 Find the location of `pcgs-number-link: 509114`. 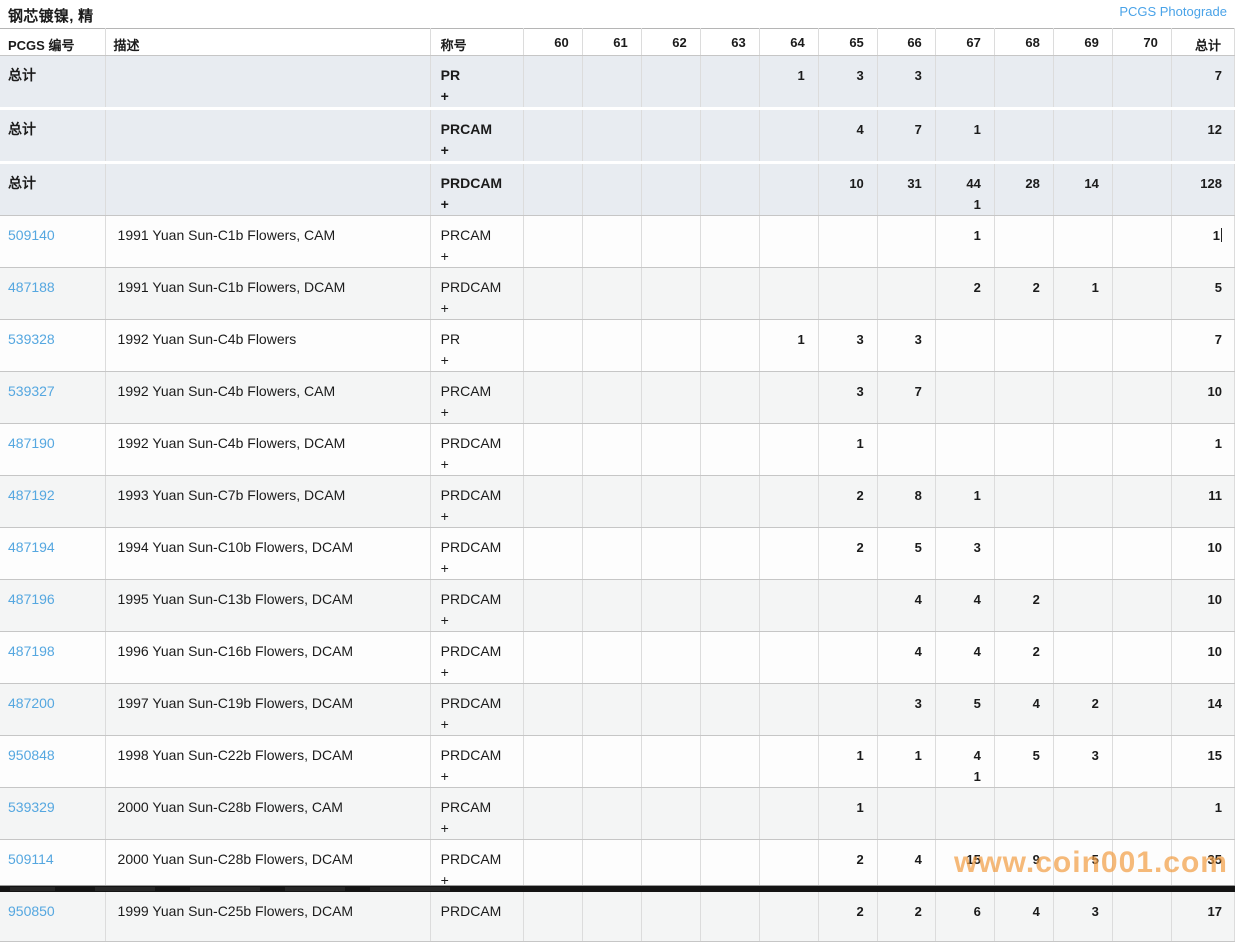

pcgs-number-link: 509114 is located at coordinates (31, 859).